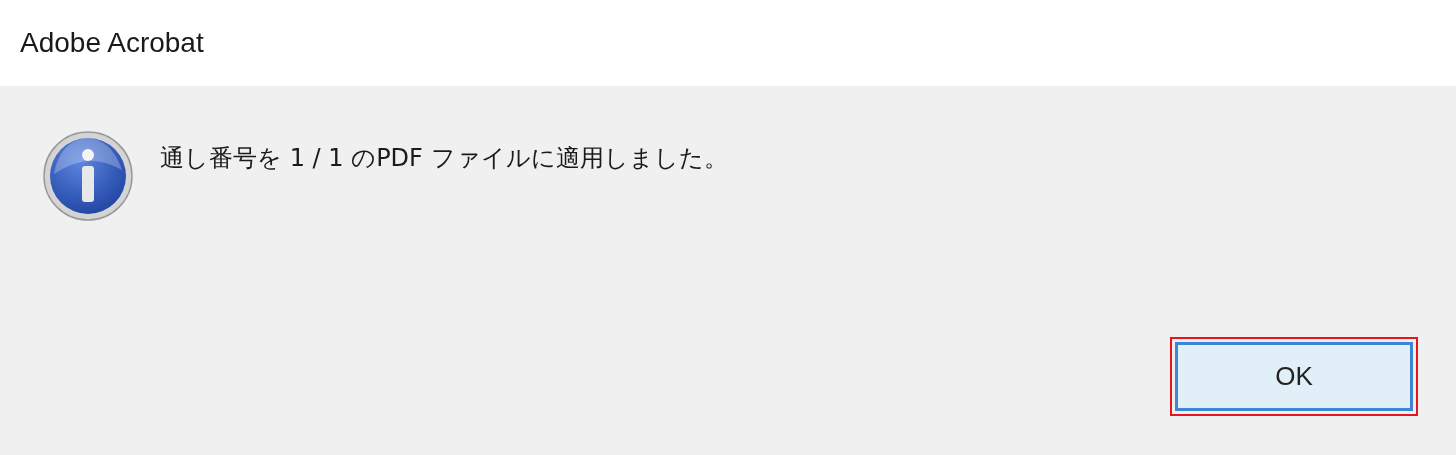  Describe the element at coordinates (112, 43) in the screenshot. I see `window-title: Adobe Acrobat` at that location.